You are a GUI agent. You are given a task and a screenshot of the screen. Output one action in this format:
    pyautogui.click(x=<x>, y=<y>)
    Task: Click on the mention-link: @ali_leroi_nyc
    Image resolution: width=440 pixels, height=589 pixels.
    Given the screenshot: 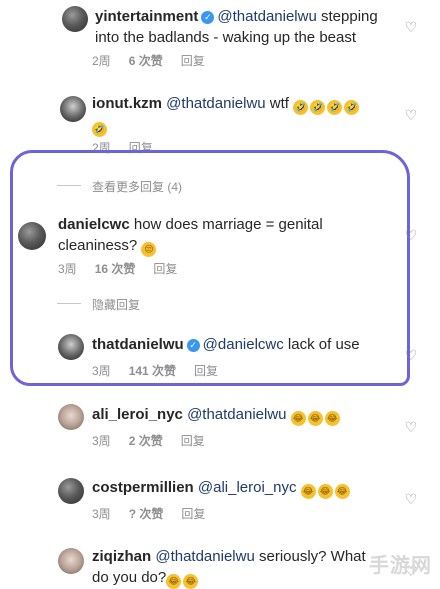 What is the action you would take?
    pyautogui.click(x=247, y=487)
    